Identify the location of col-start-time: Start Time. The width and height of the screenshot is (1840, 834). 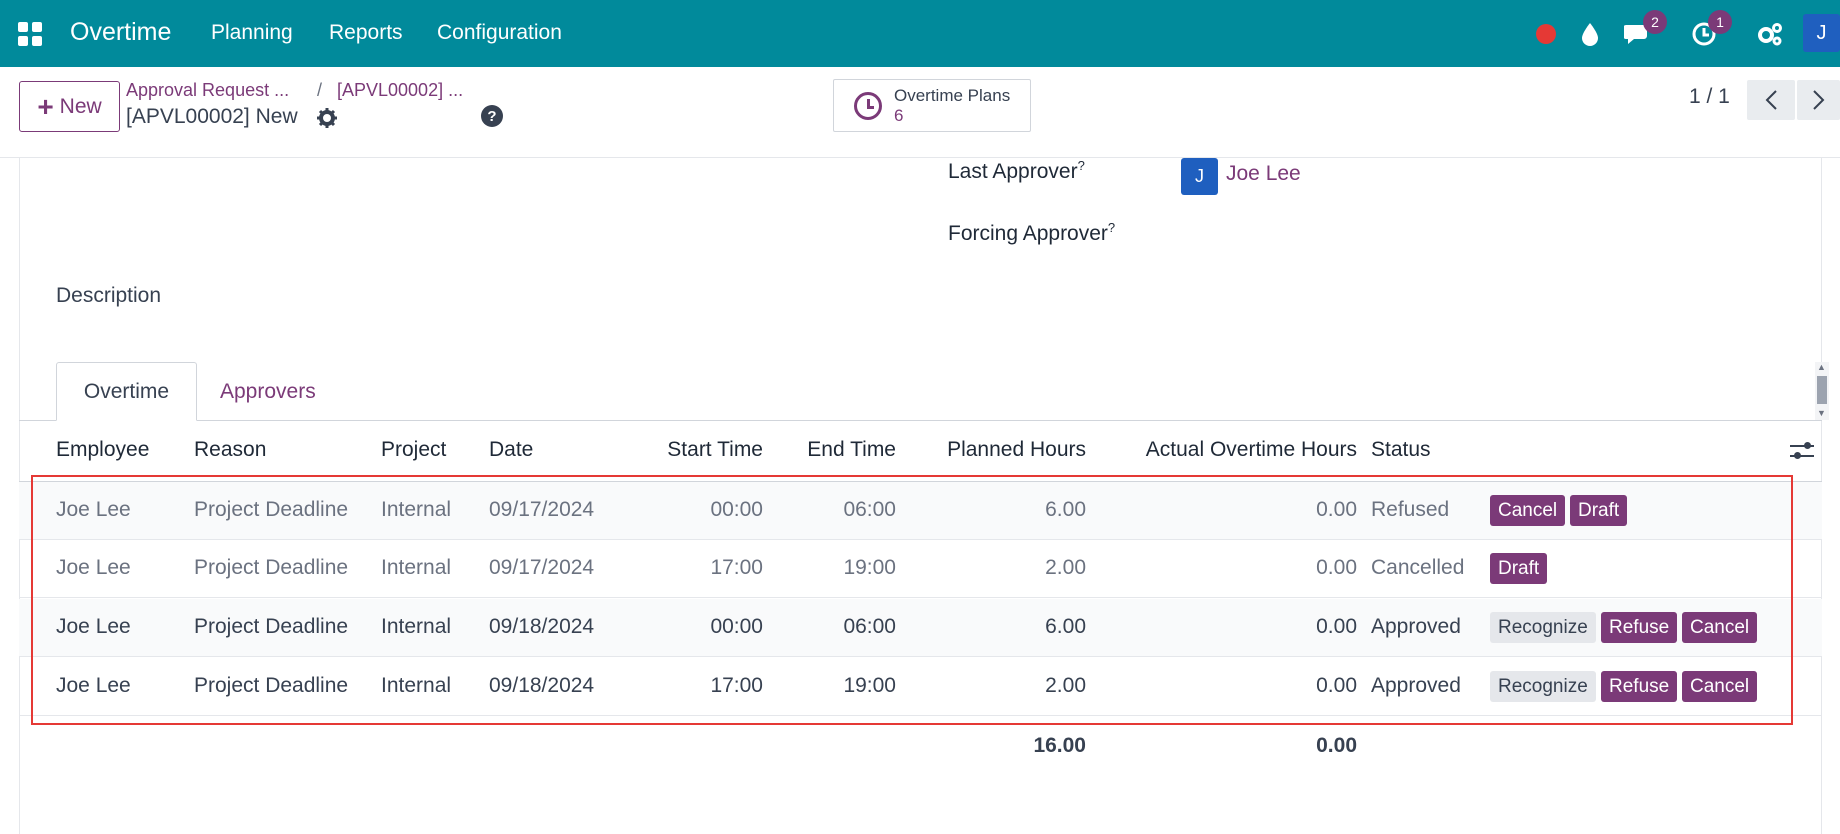
(681, 450).